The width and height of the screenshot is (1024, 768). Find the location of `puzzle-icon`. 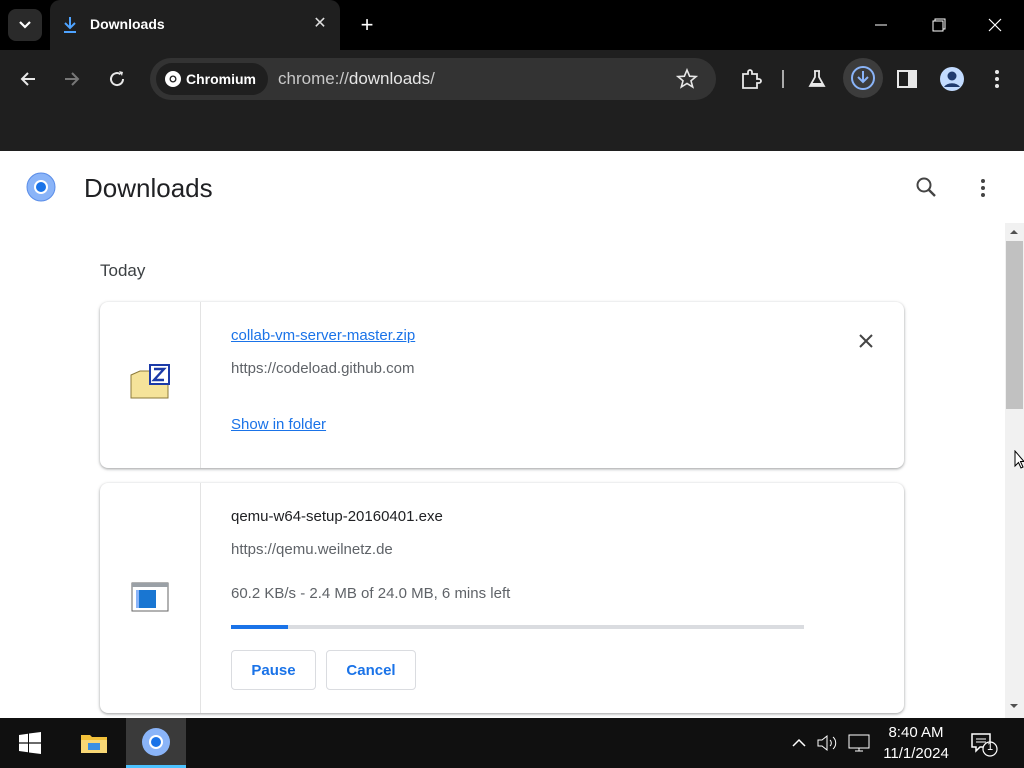

puzzle-icon is located at coordinates (752, 79).